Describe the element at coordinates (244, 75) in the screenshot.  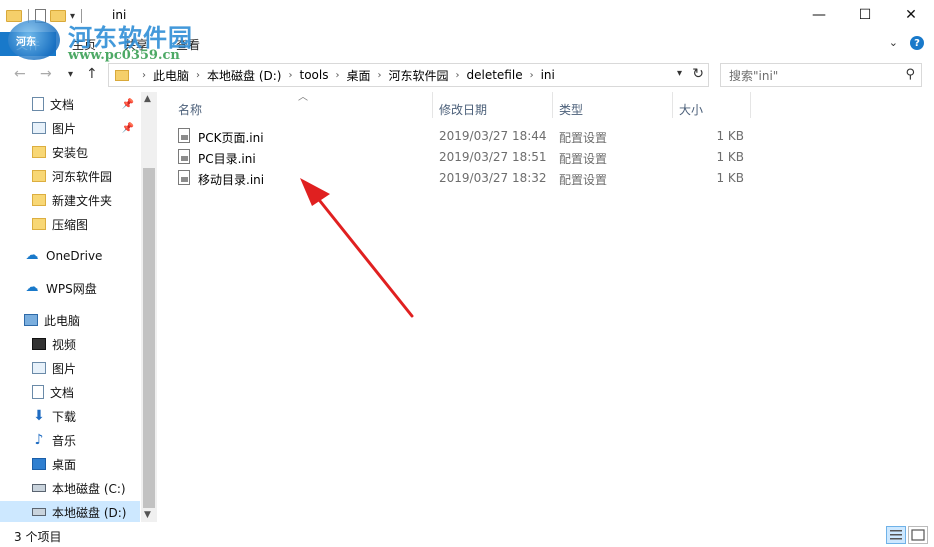
I see `breadcrumb-drive-d: 本地磁盘 (D:)` at that location.